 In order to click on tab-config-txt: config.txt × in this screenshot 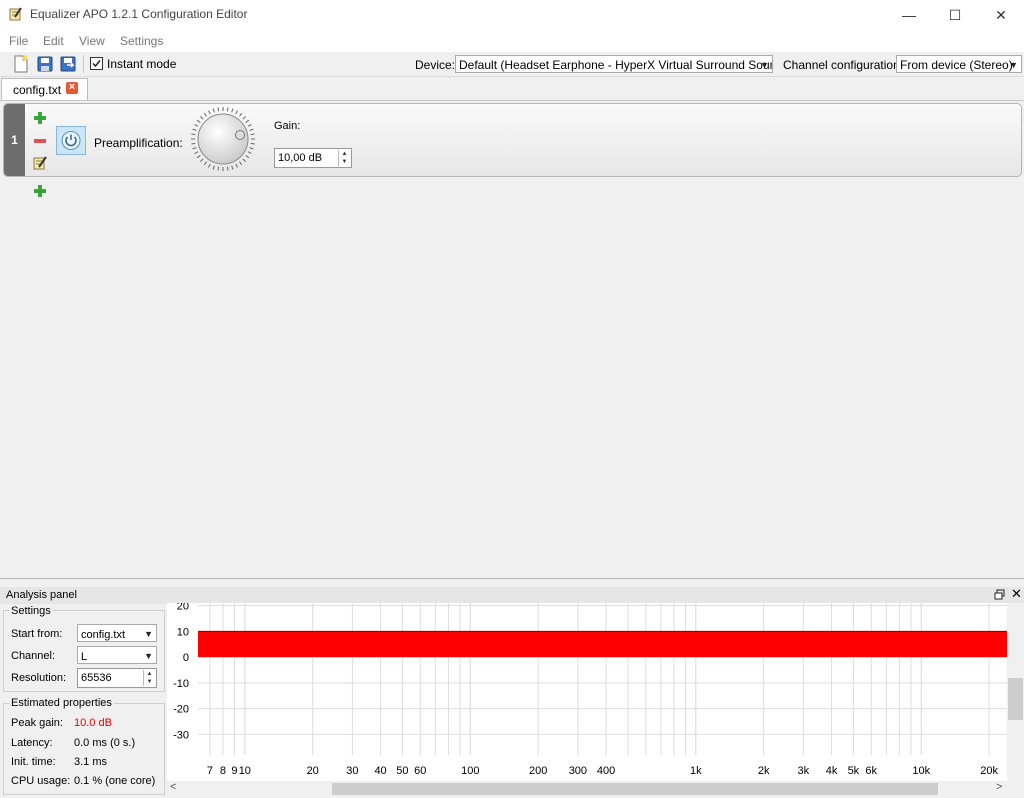, I will do `click(44, 89)`.